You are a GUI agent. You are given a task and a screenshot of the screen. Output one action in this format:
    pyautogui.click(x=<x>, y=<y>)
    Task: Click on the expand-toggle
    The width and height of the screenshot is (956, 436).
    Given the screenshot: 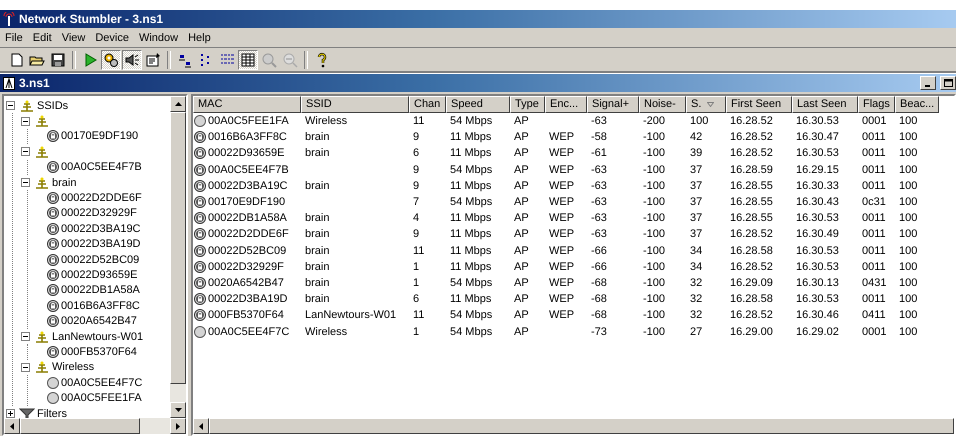 What is the action you would take?
    pyautogui.click(x=10, y=413)
    